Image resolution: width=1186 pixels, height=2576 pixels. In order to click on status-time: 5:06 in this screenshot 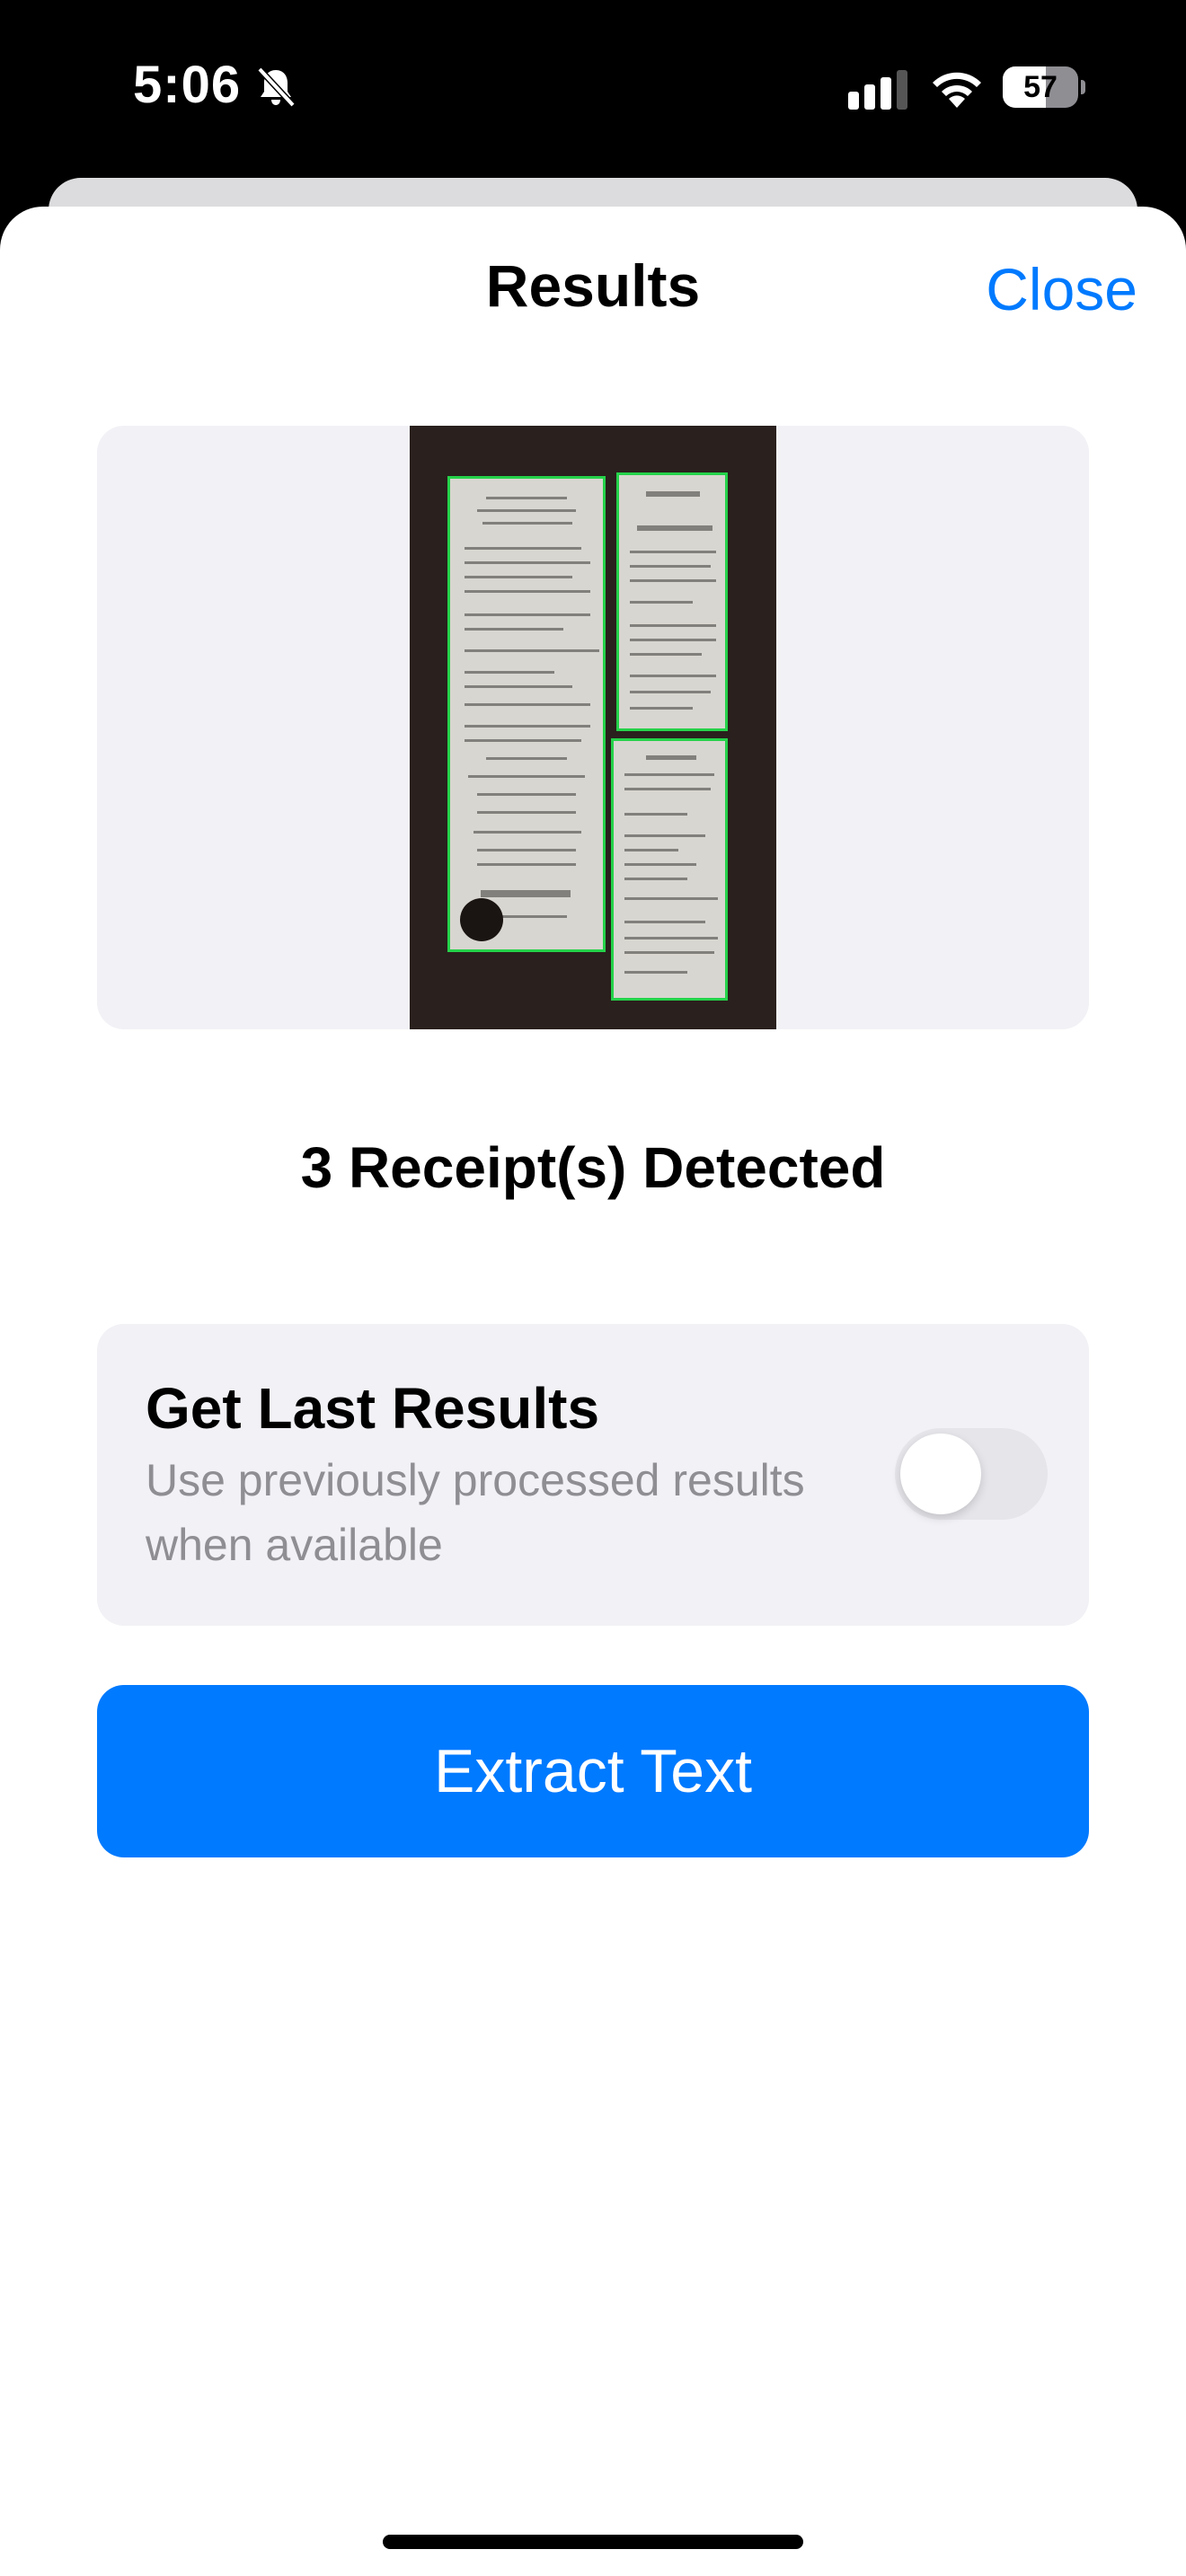, I will do `click(187, 85)`.